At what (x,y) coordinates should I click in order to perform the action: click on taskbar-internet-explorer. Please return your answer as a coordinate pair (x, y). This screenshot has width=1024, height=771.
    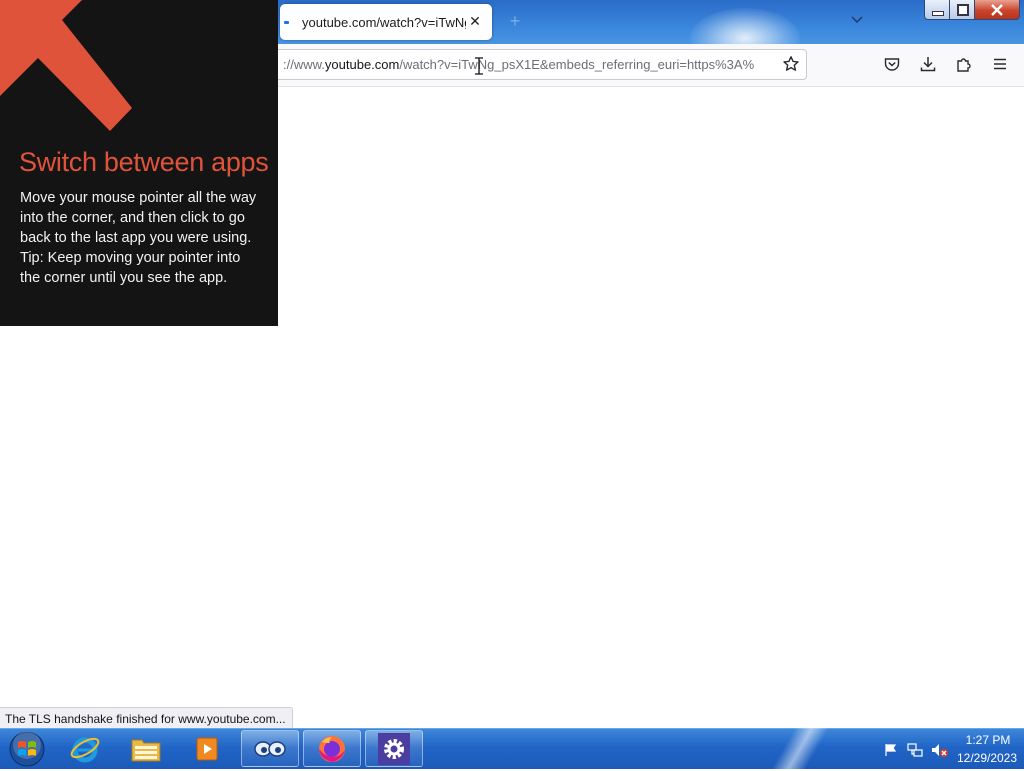
    Looking at the image, I should click on (85, 748).